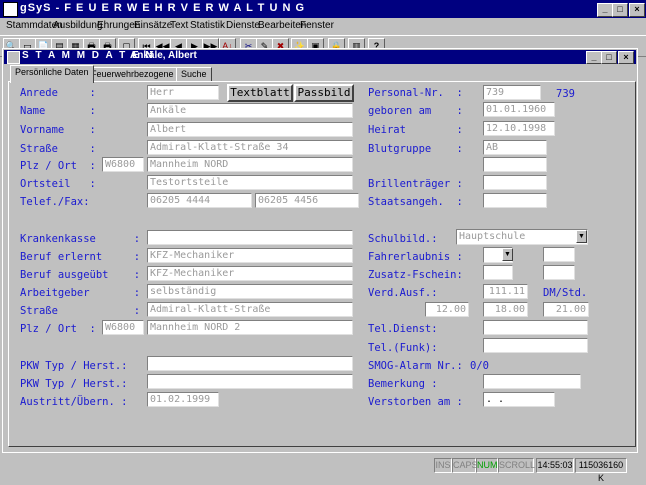  What do you see at coordinates (516, 465) in the screenshot?
I see `scroll-indicator: SCROLL` at bounding box center [516, 465].